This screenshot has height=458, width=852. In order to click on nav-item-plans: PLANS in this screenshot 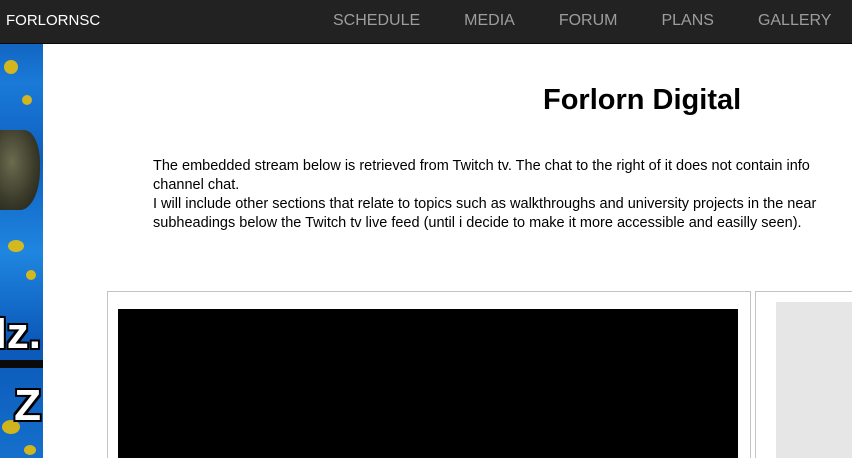, I will do `click(687, 22)`.